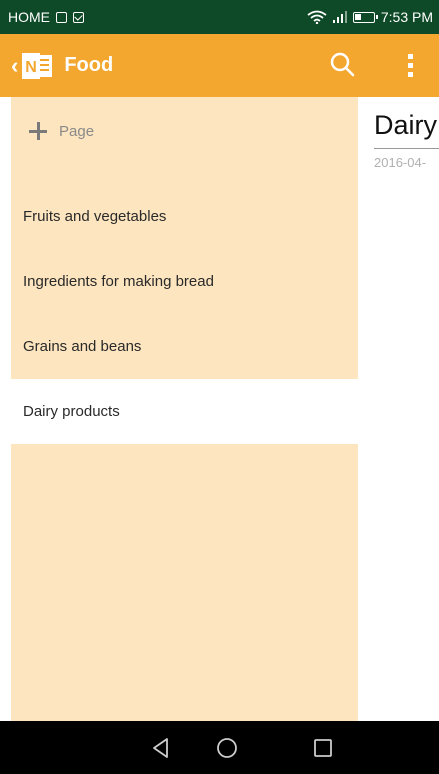 This screenshot has height=774, width=439. I want to click on add-page-label: Page, so click(77, 131).